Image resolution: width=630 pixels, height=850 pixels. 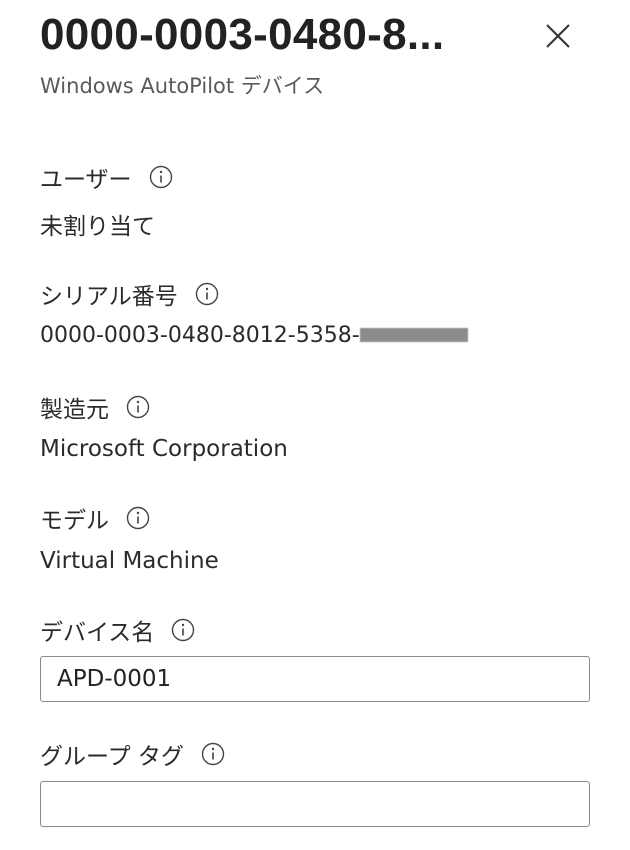 What do you see at coordinates (129, 561) in the screenshot?
I see `model-value: Virtual Machine` at bounding box center [129, 561].